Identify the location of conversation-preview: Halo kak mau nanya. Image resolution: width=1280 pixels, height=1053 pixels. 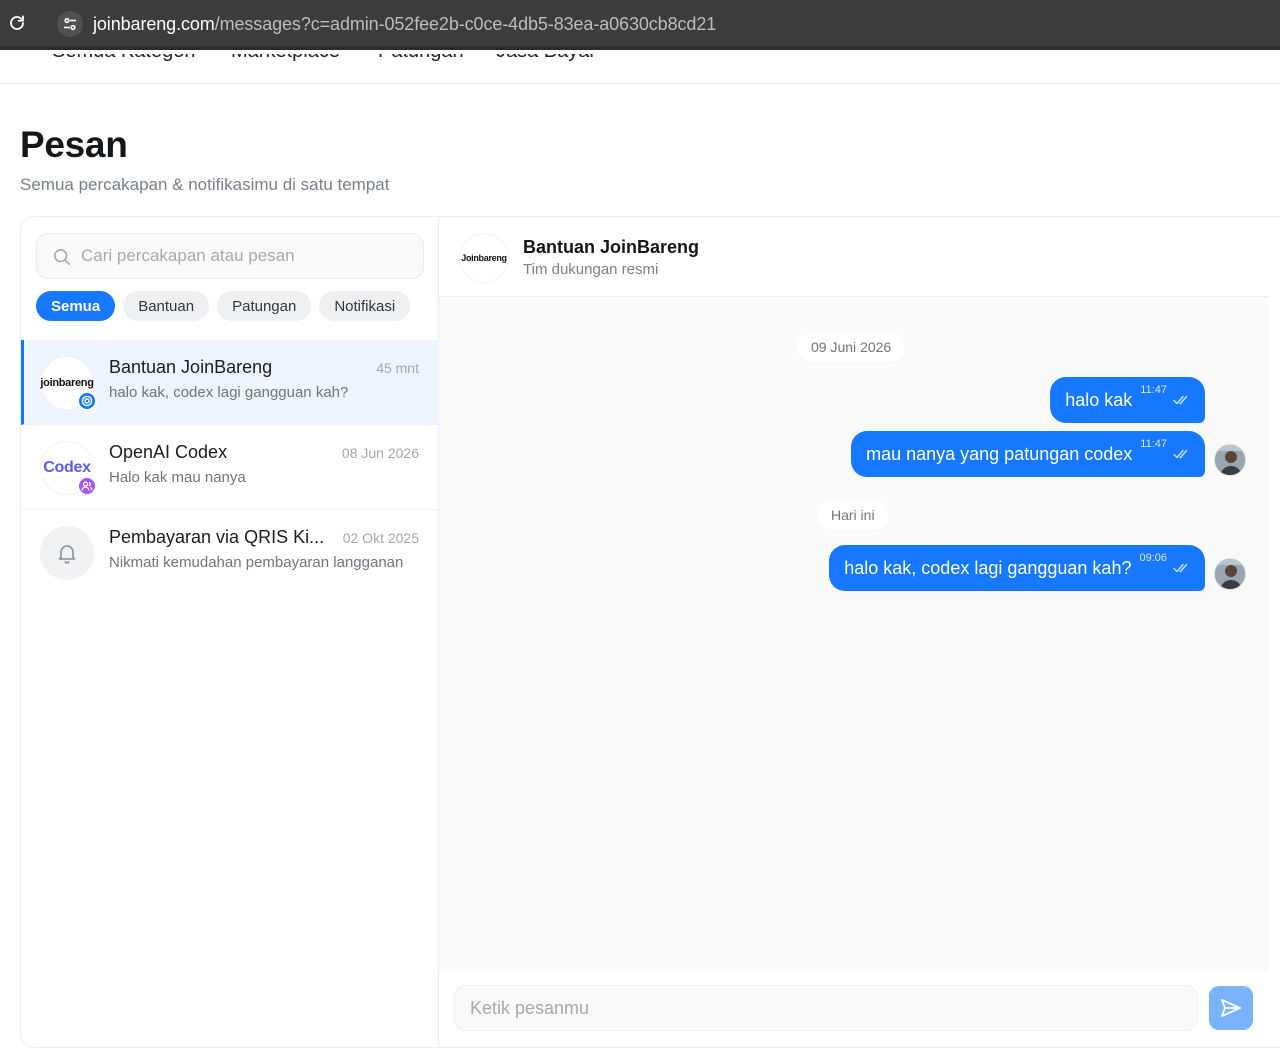
(177, 477).